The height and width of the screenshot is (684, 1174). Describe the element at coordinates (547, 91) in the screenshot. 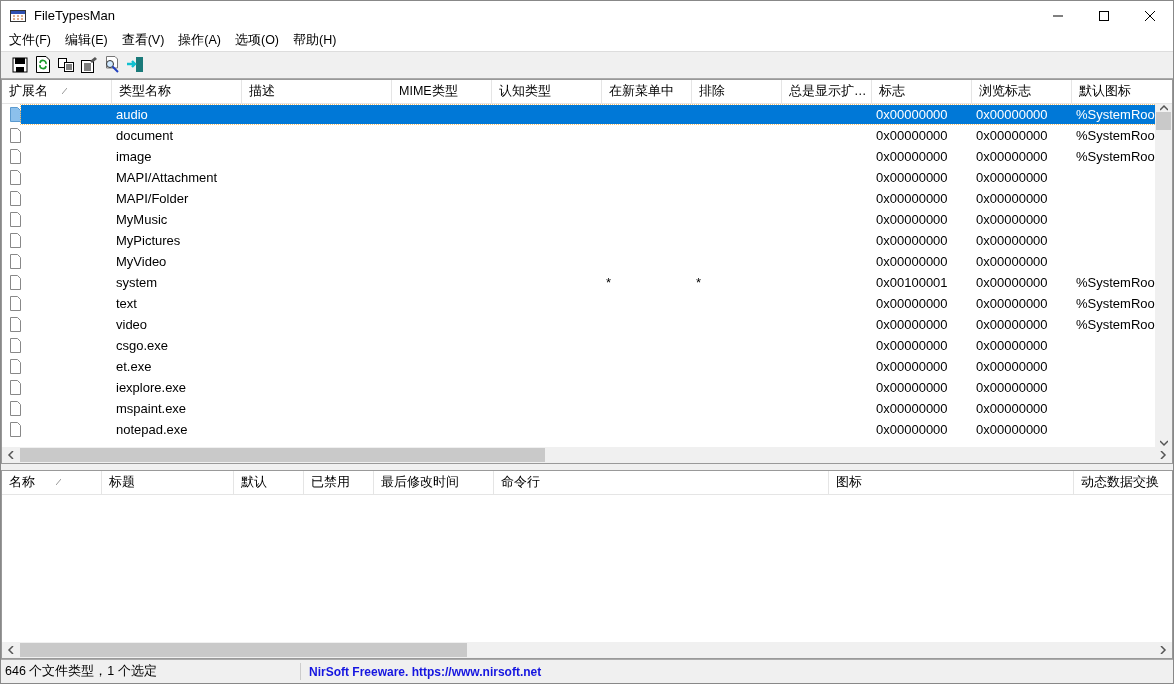

I see `column-header: 认知类型` at that location.